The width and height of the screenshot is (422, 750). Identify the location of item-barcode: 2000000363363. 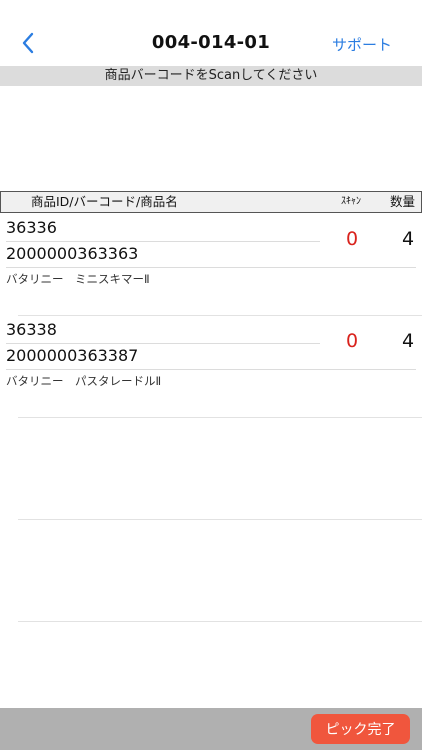
(72, 253).